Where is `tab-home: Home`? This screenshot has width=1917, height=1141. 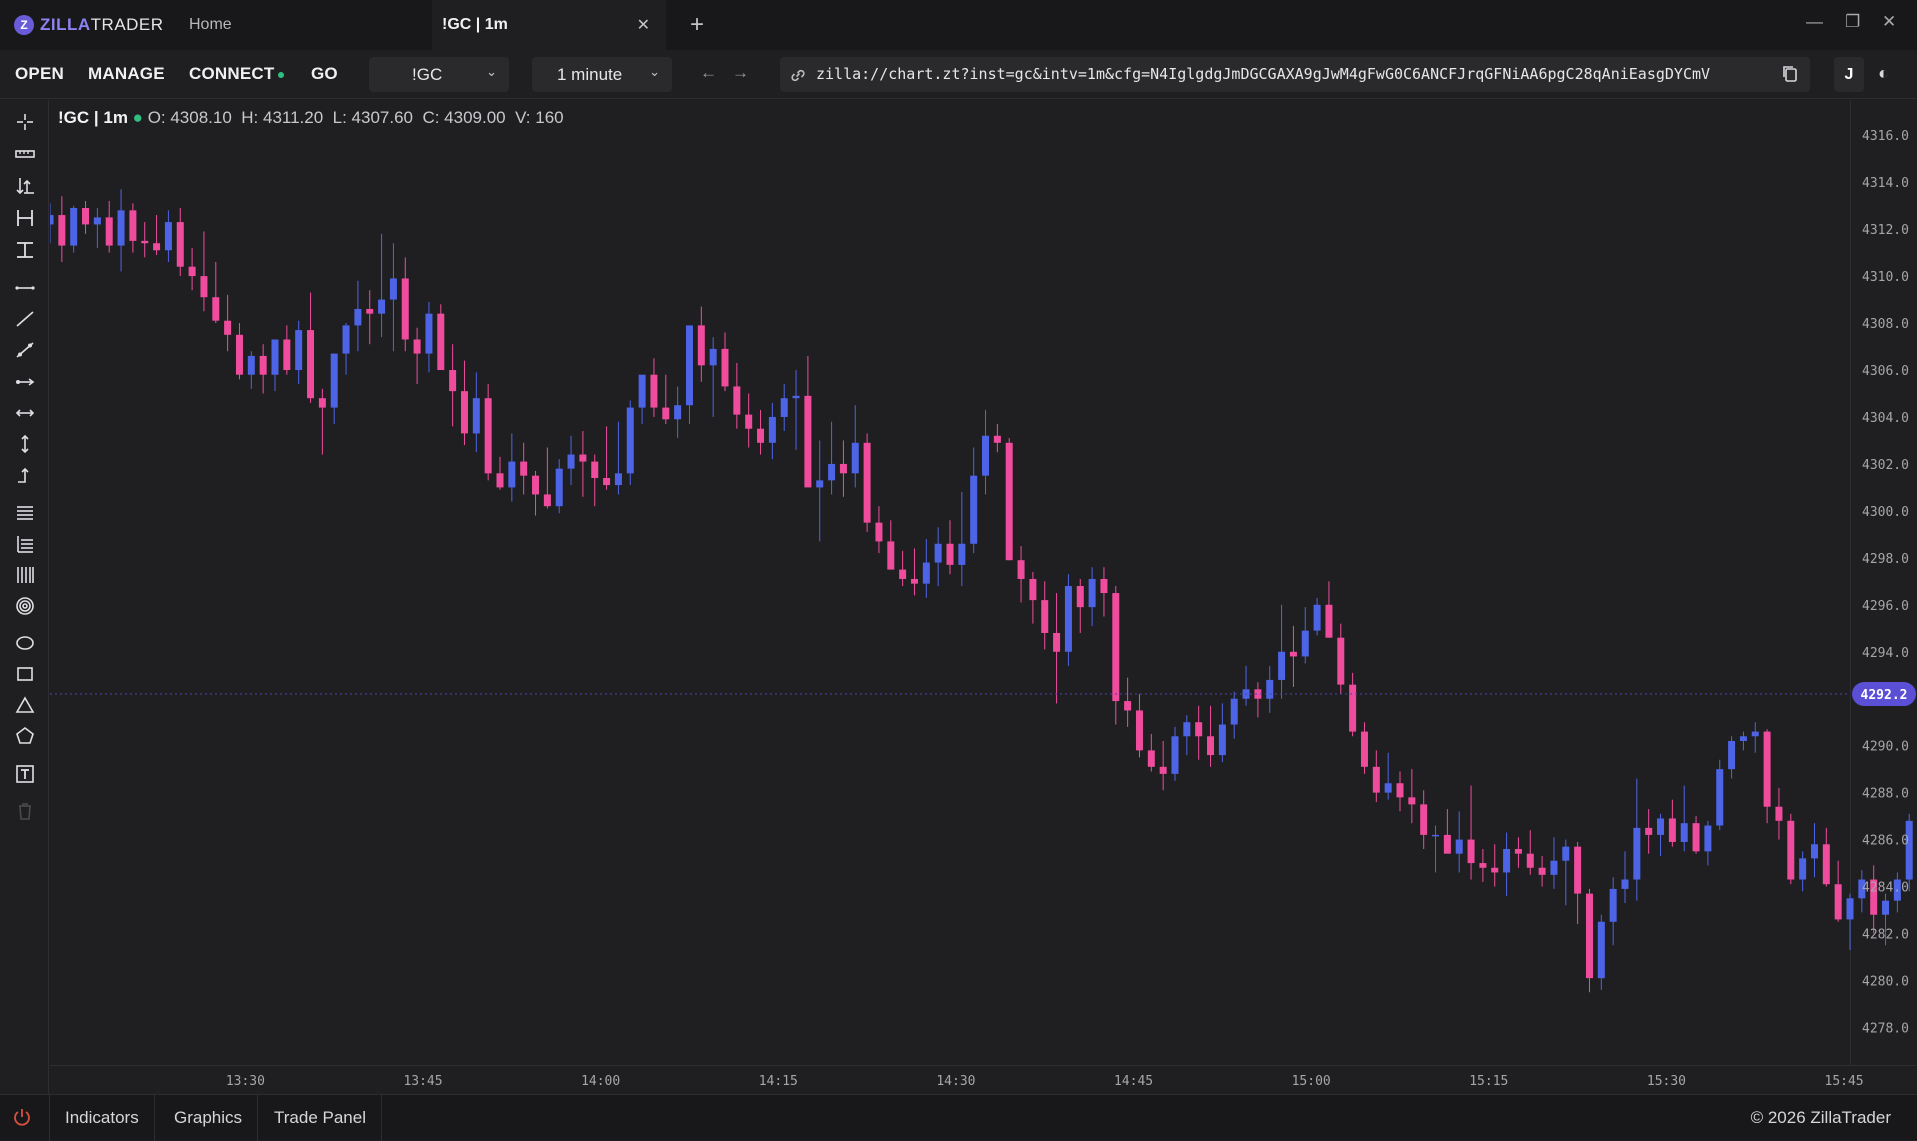 tab-home: Home is located at coordinates (305, 25).